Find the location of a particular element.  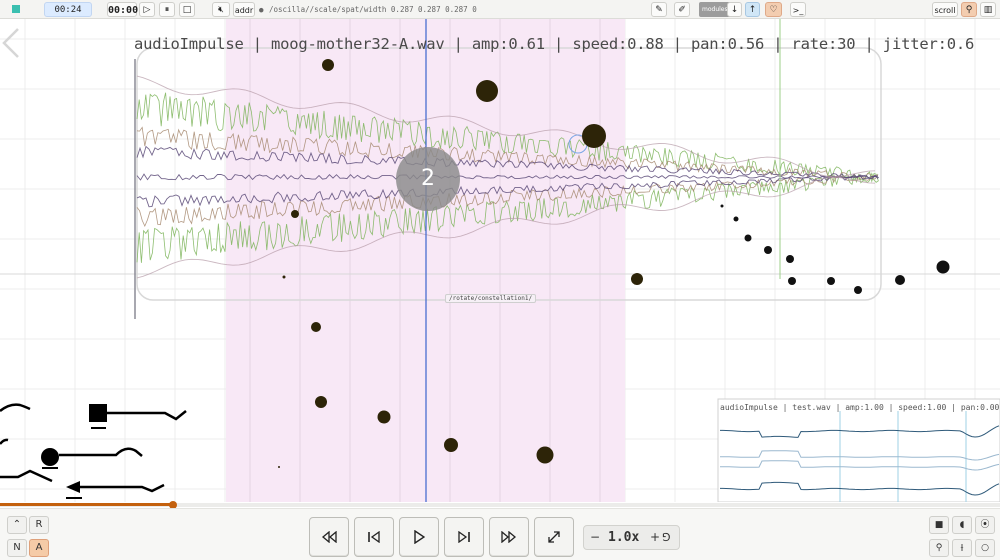

back-chevron-icon is located at coordinates (10, 43).